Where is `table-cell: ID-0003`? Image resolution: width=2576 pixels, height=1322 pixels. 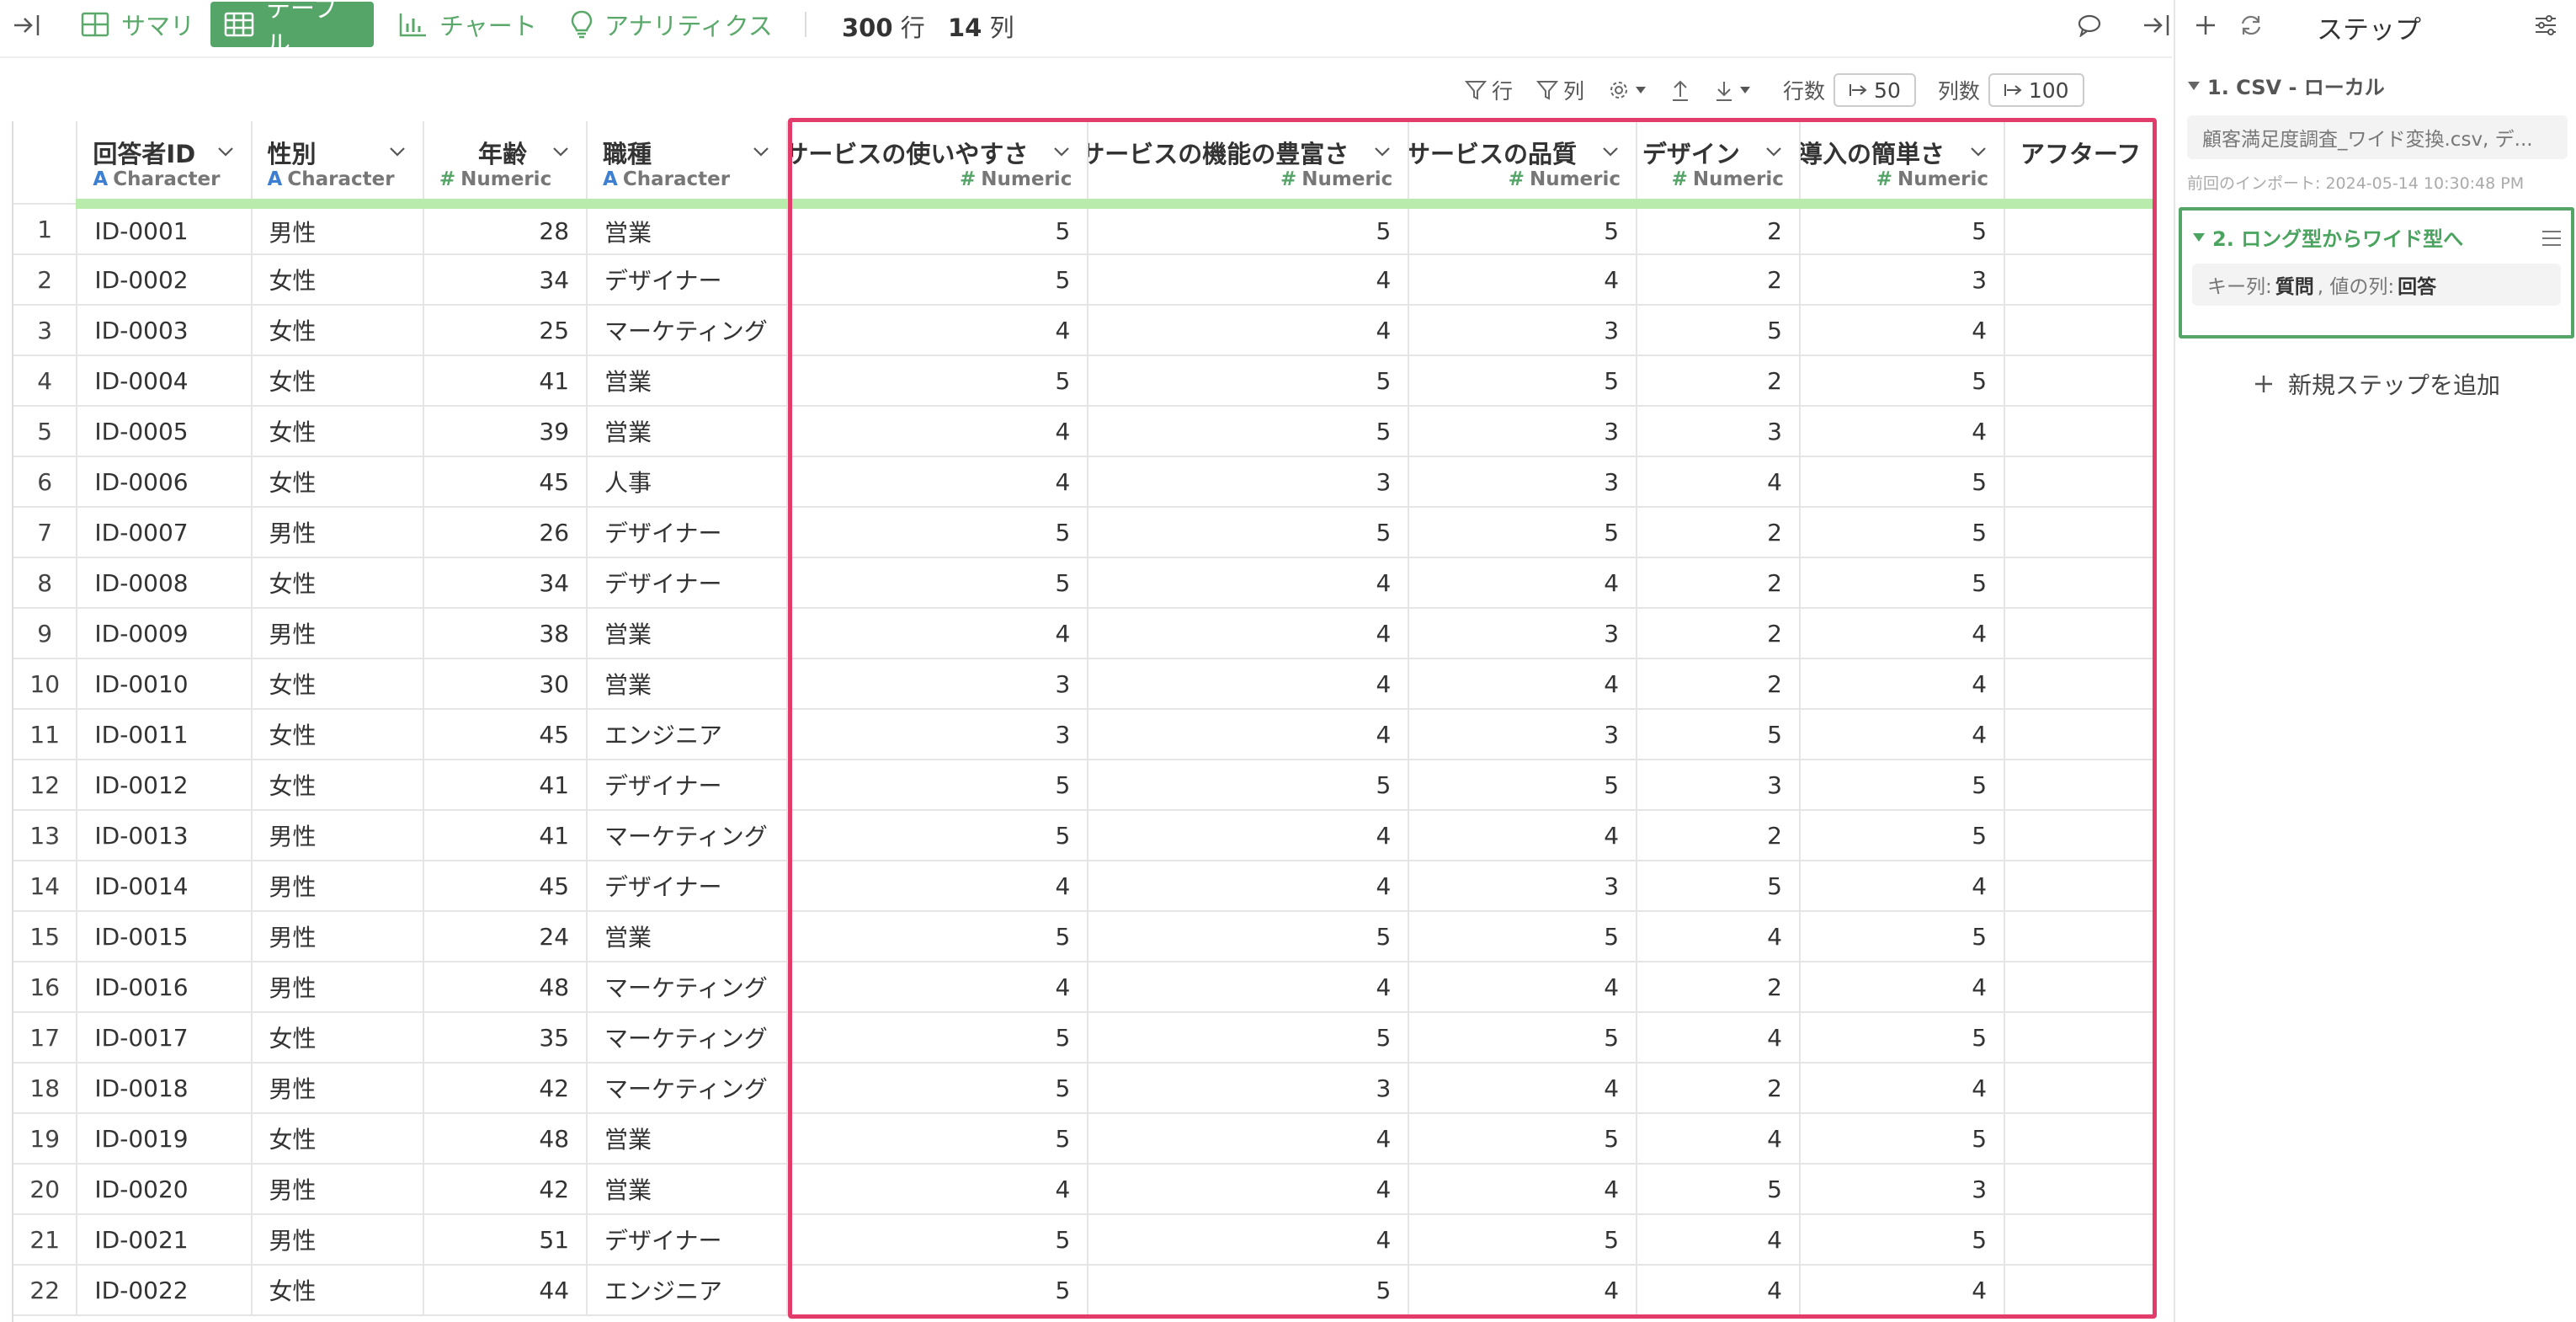 table-cell: ID-0003 is located at coordinates (165, 330).